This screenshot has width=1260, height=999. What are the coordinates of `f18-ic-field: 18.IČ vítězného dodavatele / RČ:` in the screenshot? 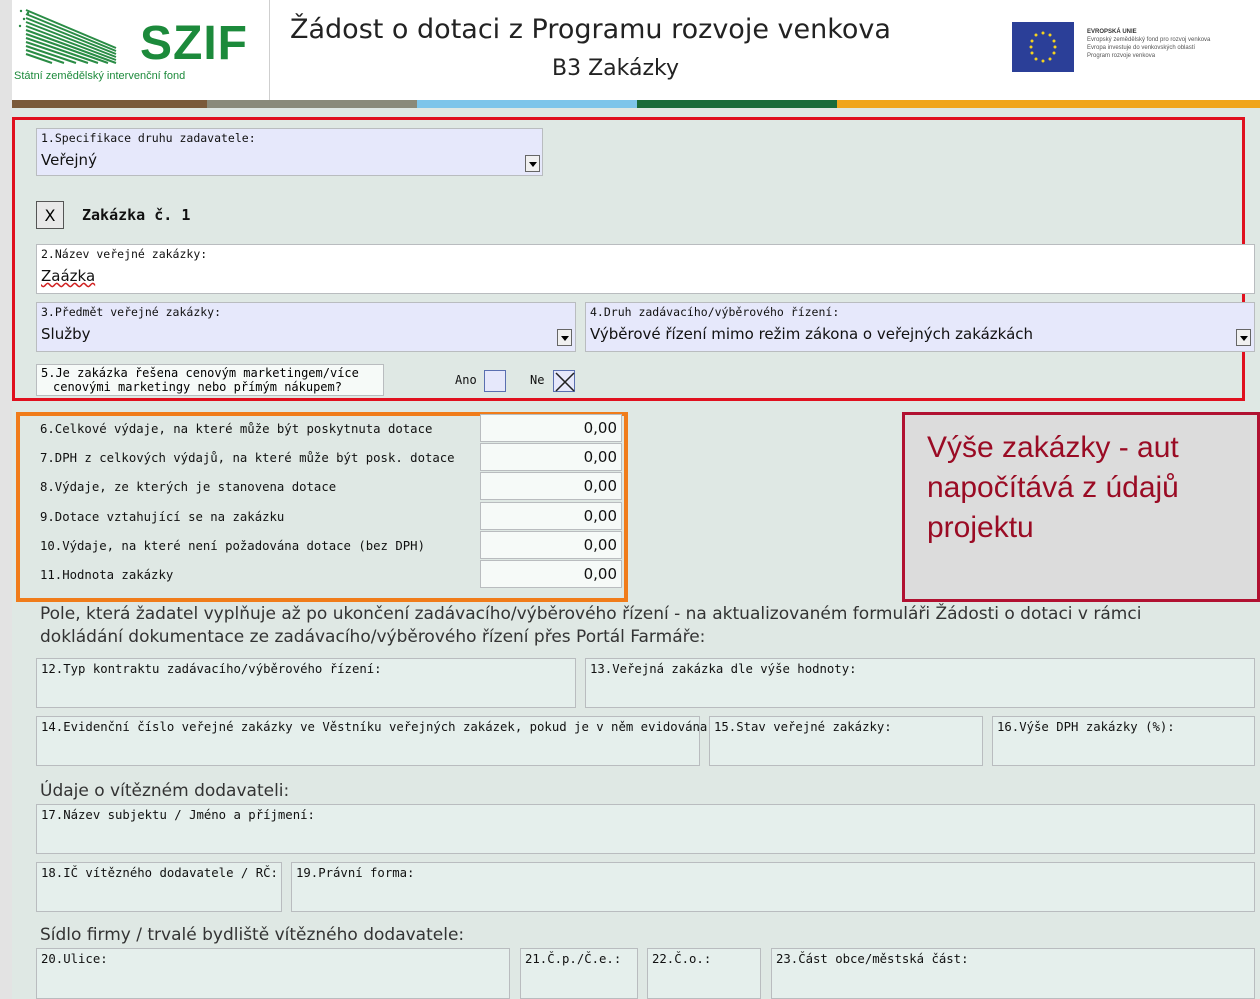 It's located at (159, 887).